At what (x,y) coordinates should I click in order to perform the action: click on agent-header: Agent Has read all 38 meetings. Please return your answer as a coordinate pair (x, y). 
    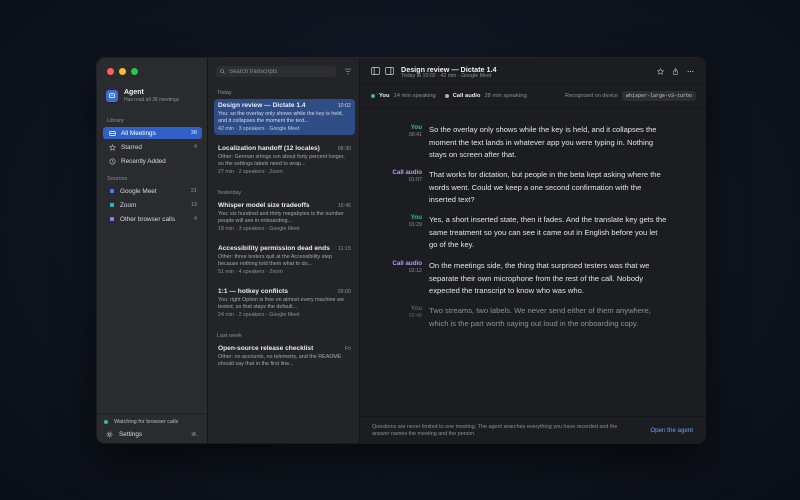
    Looking at the image, I should click on (142, 96).